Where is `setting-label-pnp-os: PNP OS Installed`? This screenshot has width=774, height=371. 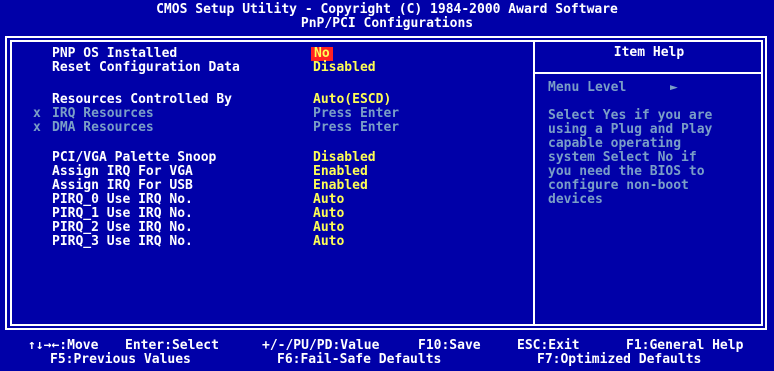
setting-label-pnp-os: PNP OS Installed is located at coordinates (114, 54).